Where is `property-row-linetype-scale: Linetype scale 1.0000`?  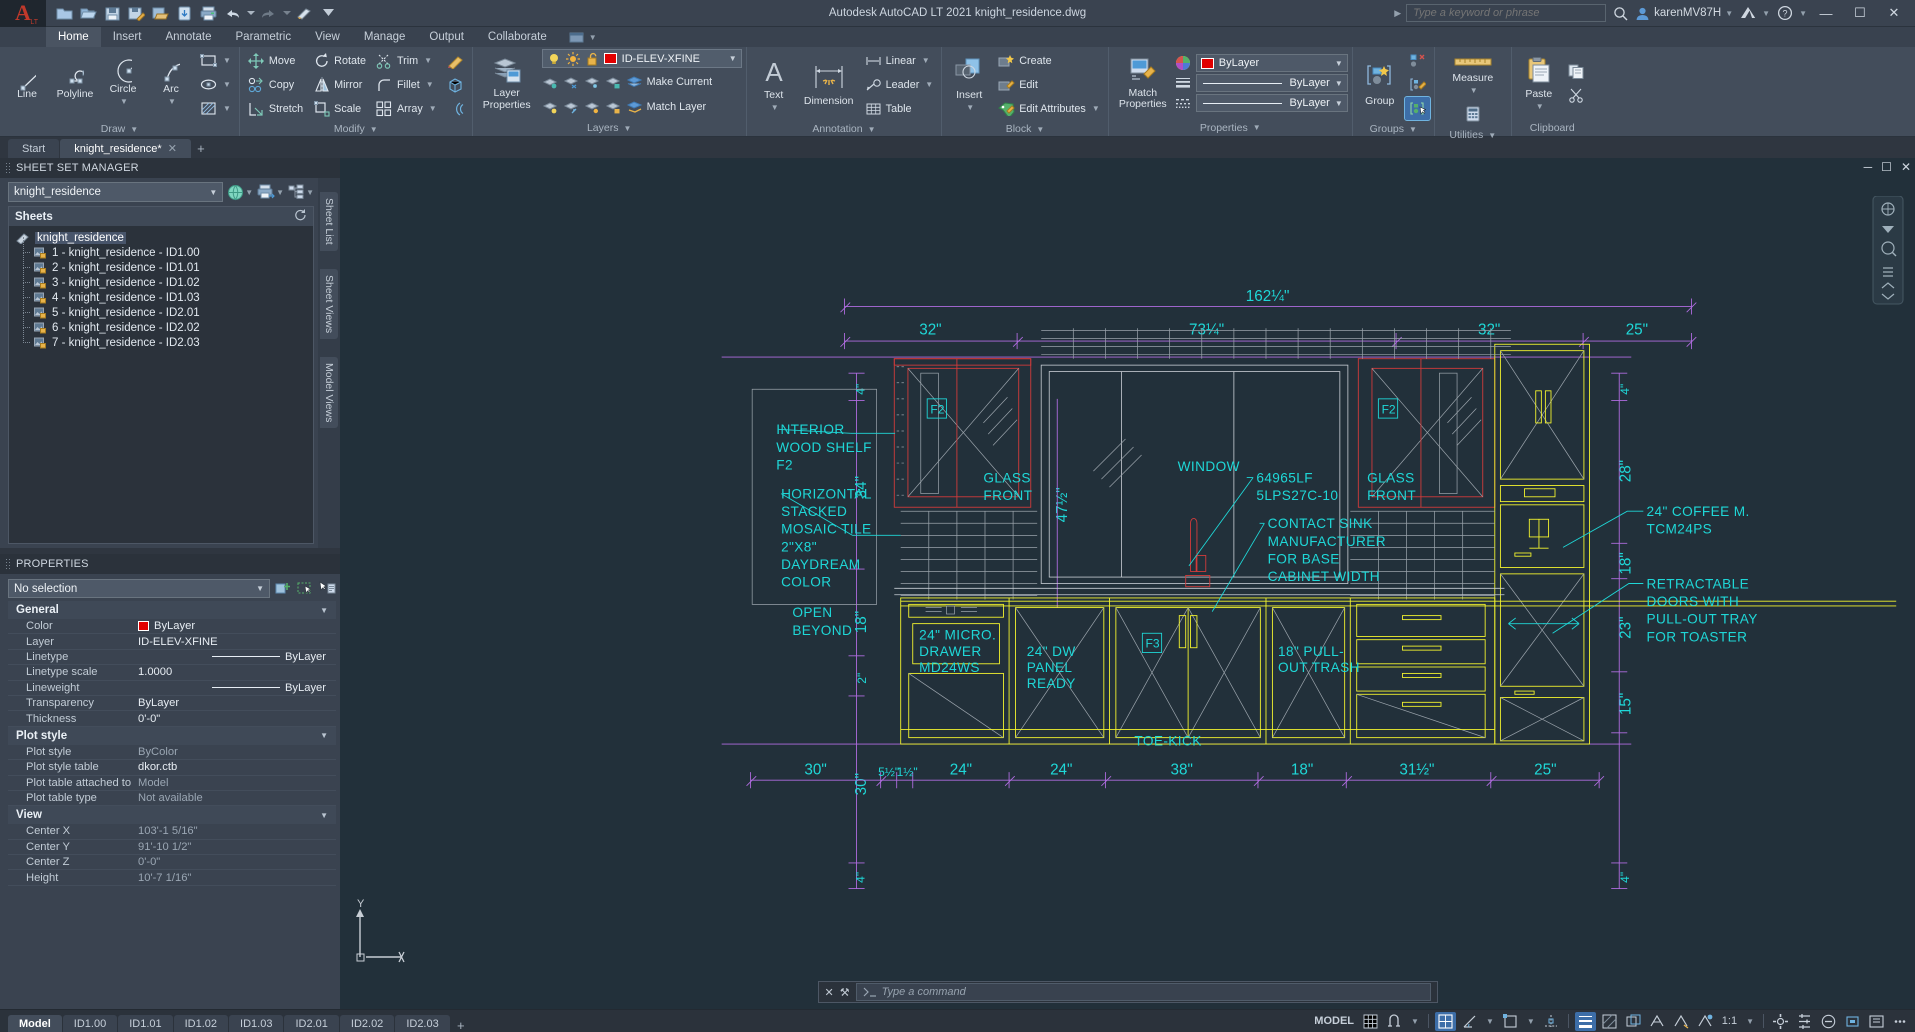
property-row-linetype-scale: Linetype scale 1.0000 is located at coordinates (172, 673).